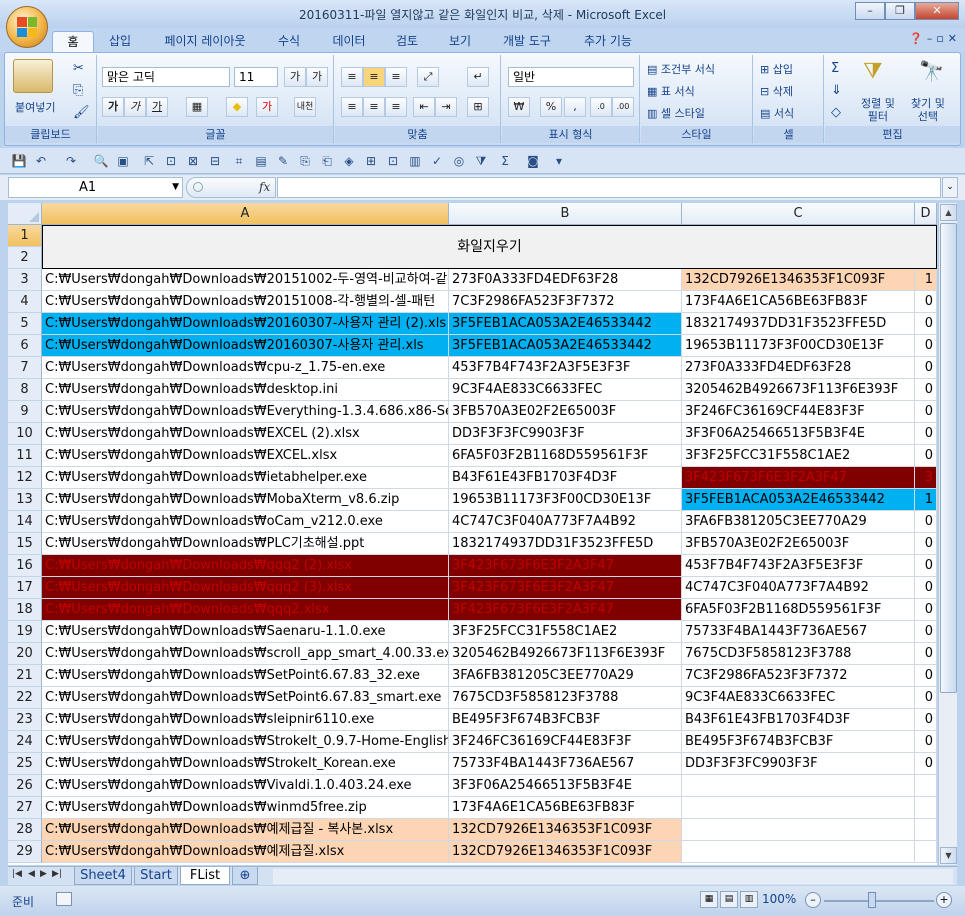  I want to click on normal-view-icon: ▦, so click(709, 899).